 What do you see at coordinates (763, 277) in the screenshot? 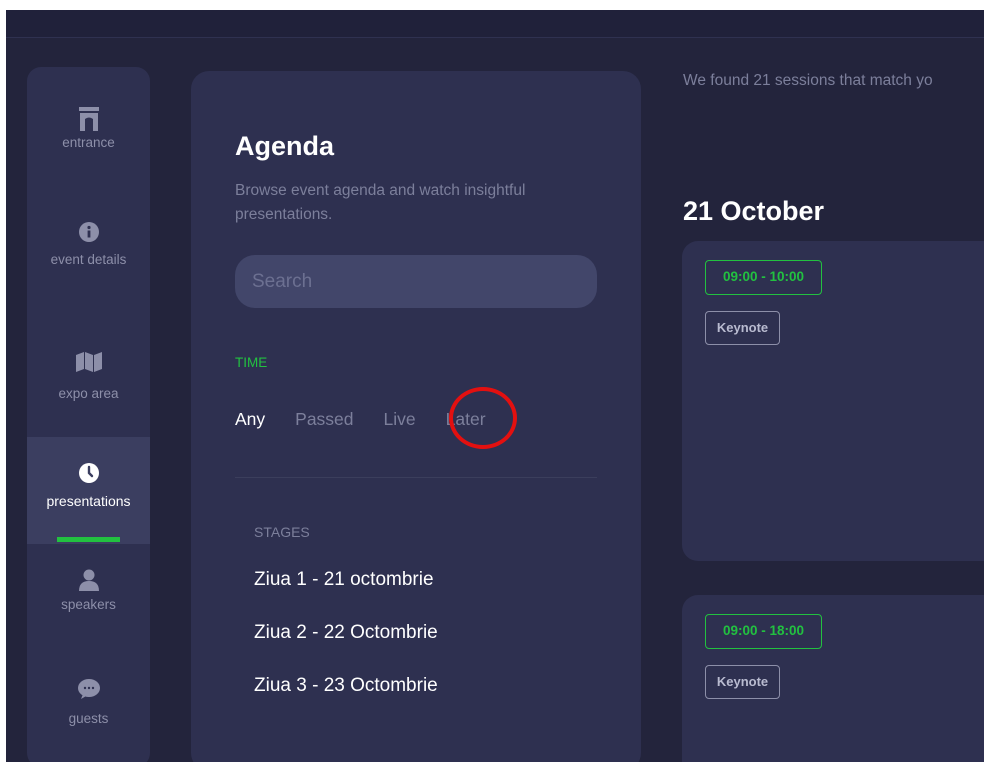
I see `session-time-badge: 09:00 - 10:00` at bounding box center [763, 277].